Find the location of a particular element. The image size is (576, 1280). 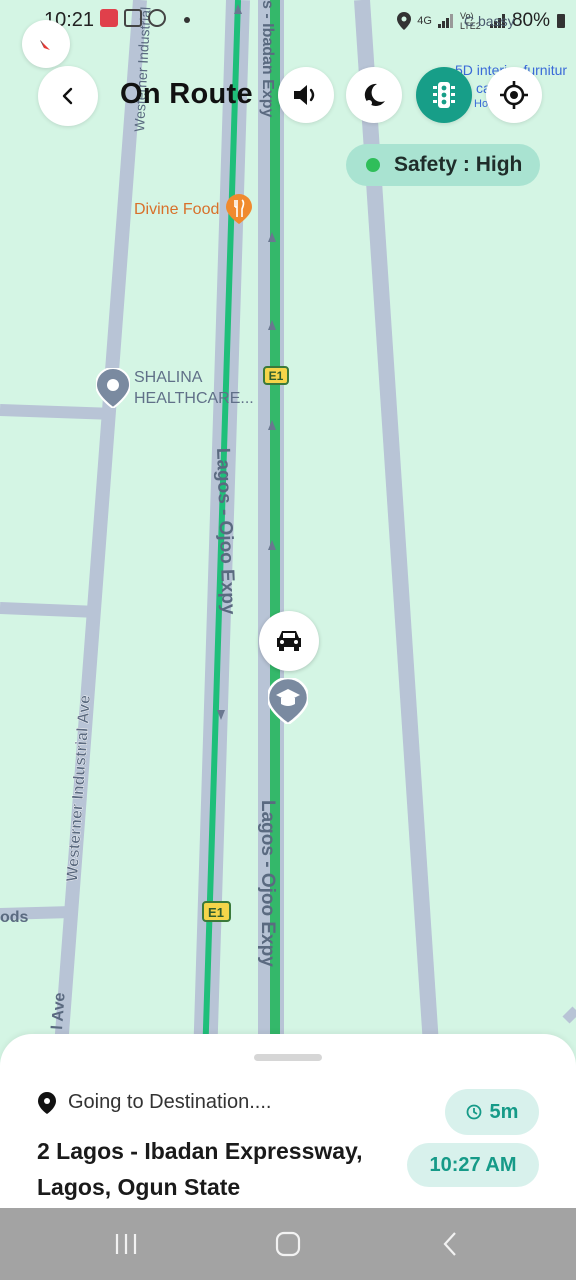

crosshair-icon is located at coordinates (514, 95).